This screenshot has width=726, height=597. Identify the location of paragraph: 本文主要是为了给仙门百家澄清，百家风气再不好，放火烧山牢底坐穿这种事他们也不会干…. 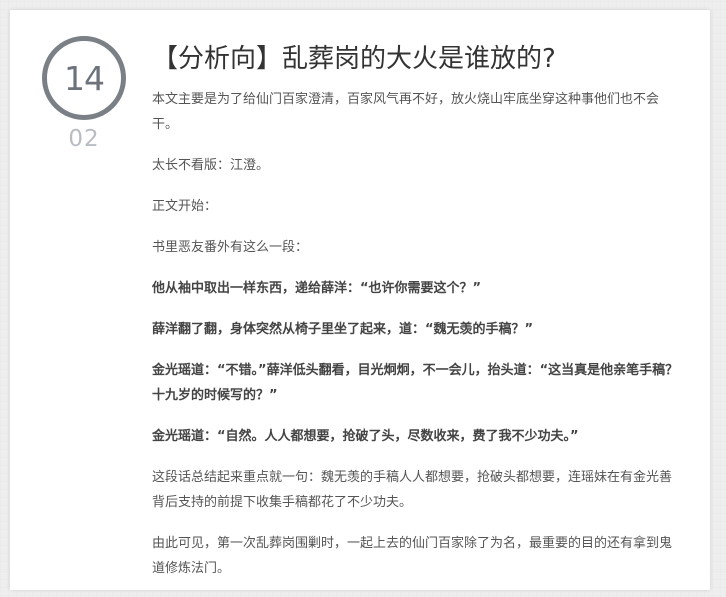
(406, 112).